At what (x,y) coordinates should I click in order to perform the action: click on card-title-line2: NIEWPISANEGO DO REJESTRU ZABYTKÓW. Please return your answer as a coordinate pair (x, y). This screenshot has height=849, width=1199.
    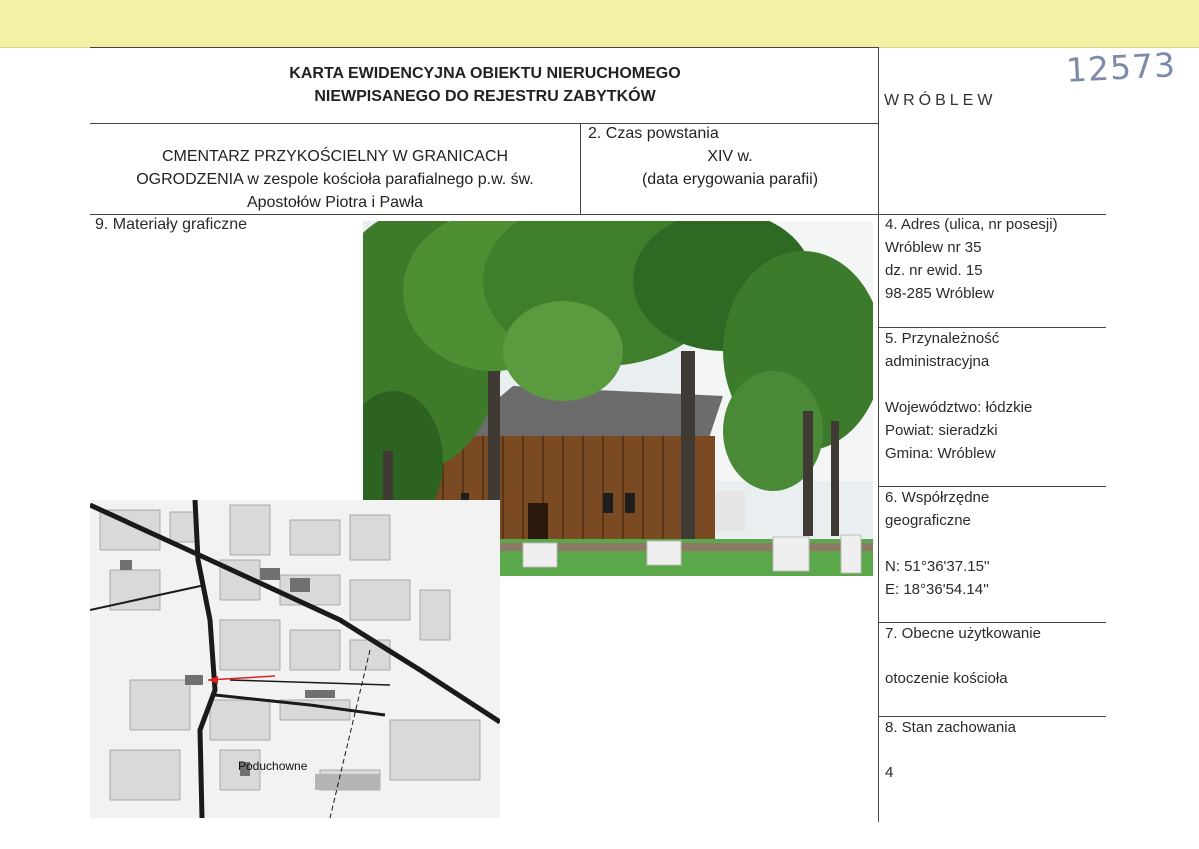
    Looking at the image, I should click on (485, 96).